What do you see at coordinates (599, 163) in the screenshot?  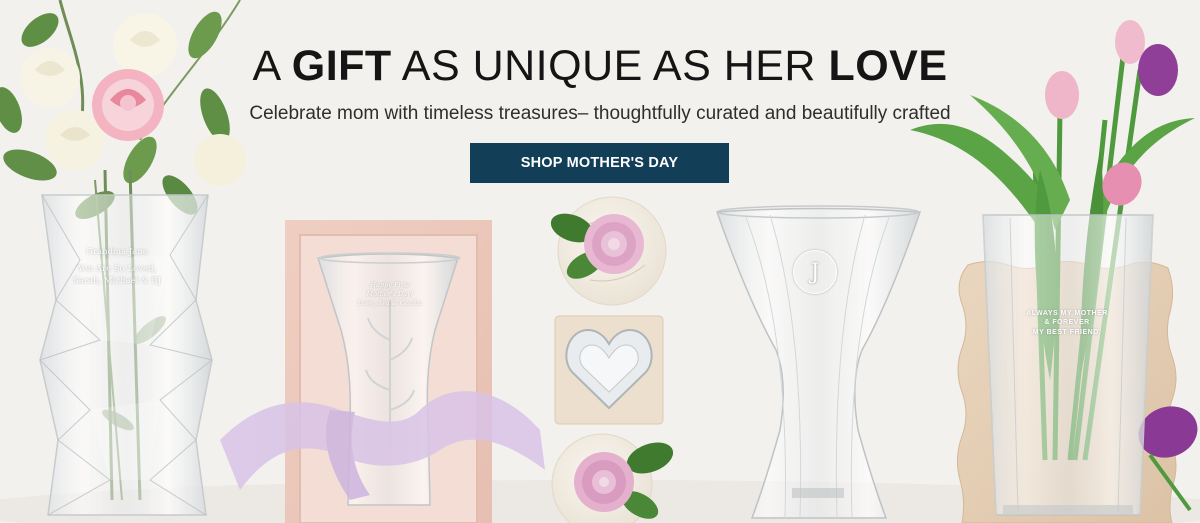 I see `shop-mothers-day-button: SHOP MOTHER'S DAY` at bounding box center [599, 163].